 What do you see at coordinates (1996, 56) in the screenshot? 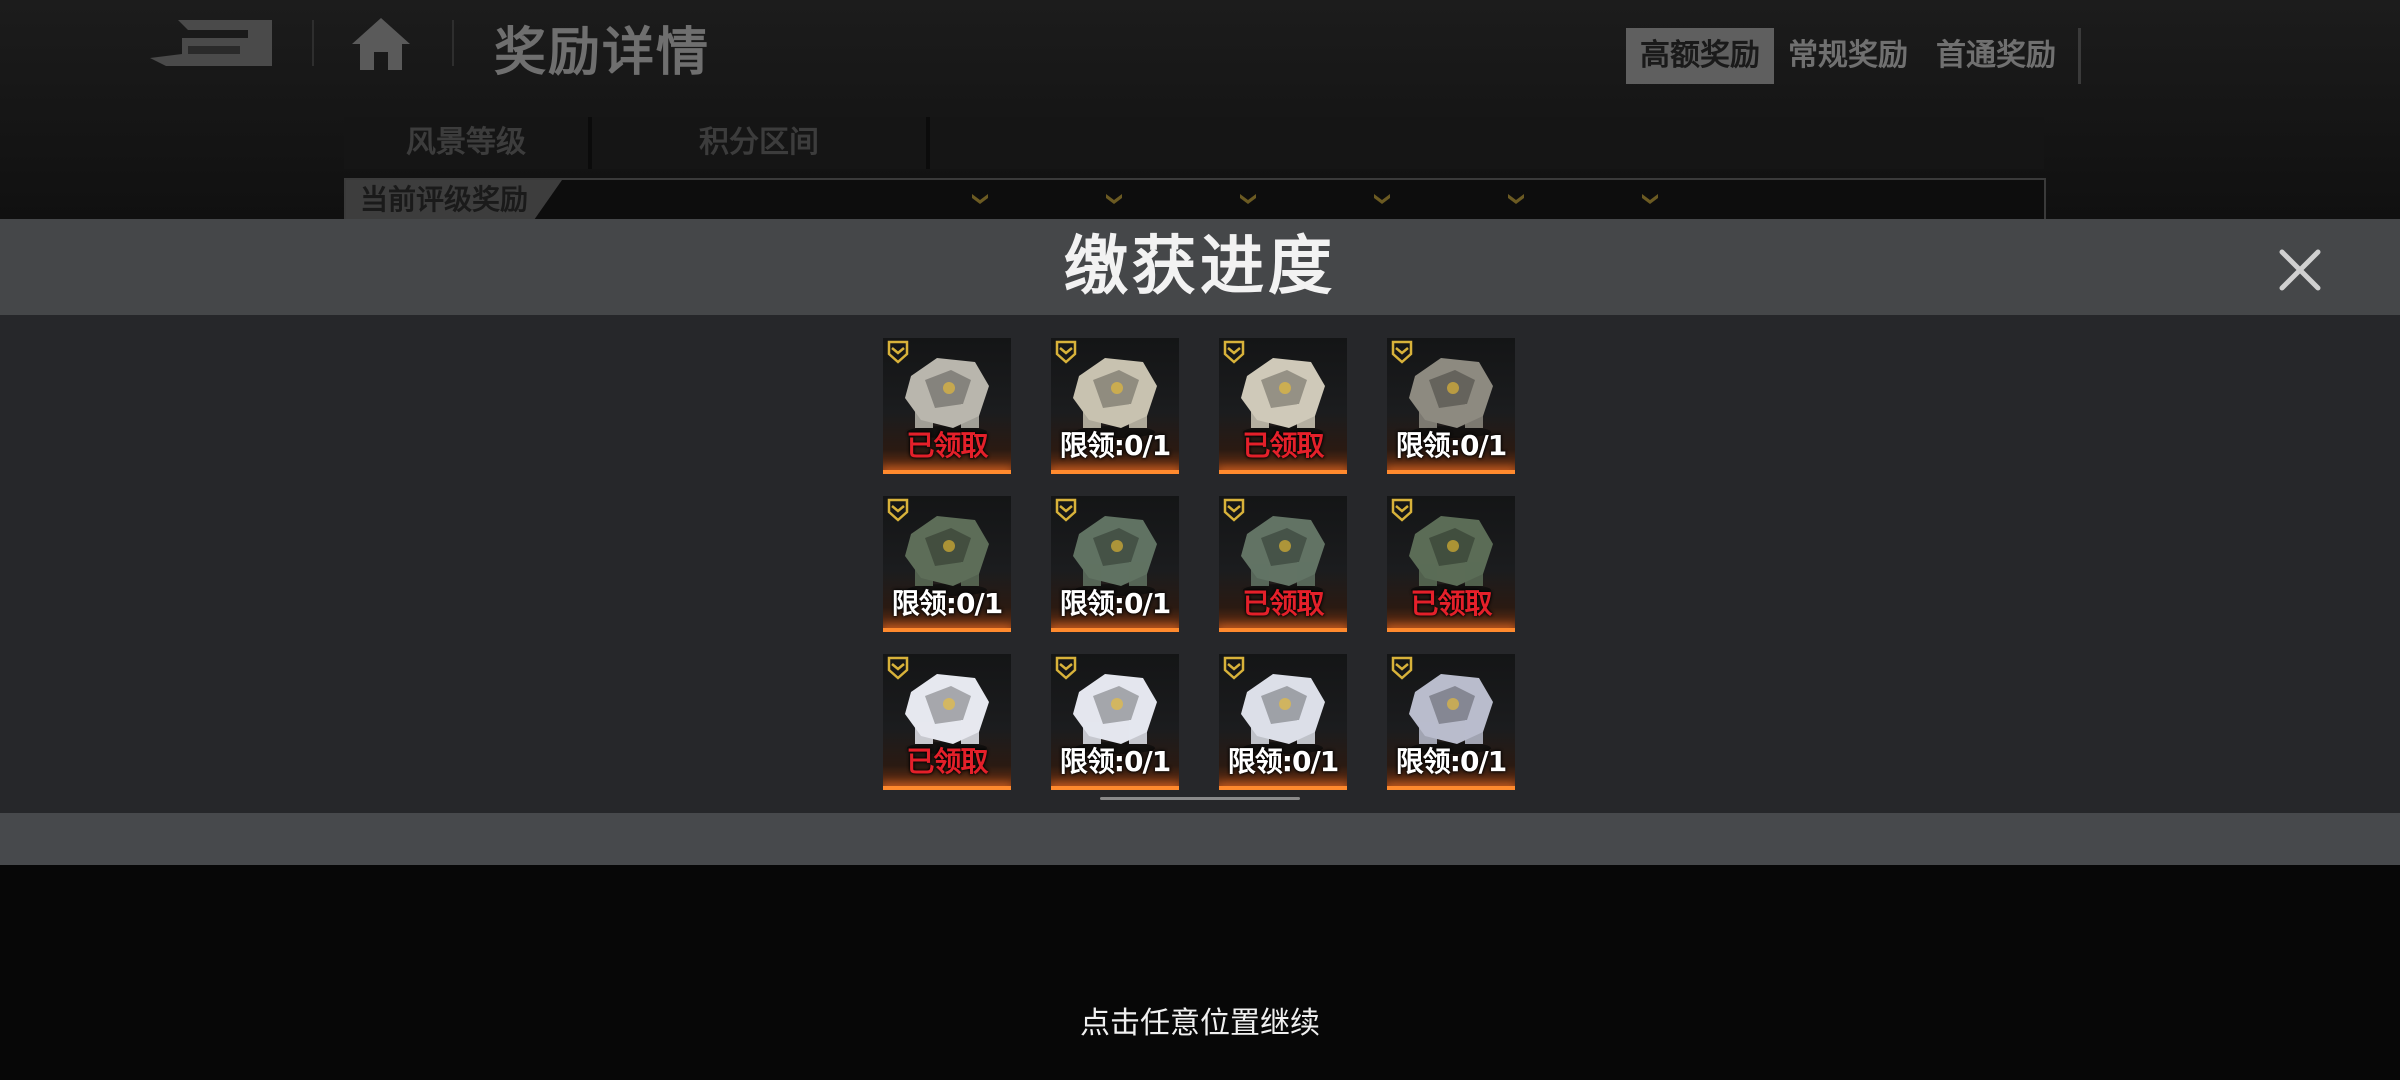
I see `tab-first-clear-reward: 首通奖励` at bounding box center [1996, 56].